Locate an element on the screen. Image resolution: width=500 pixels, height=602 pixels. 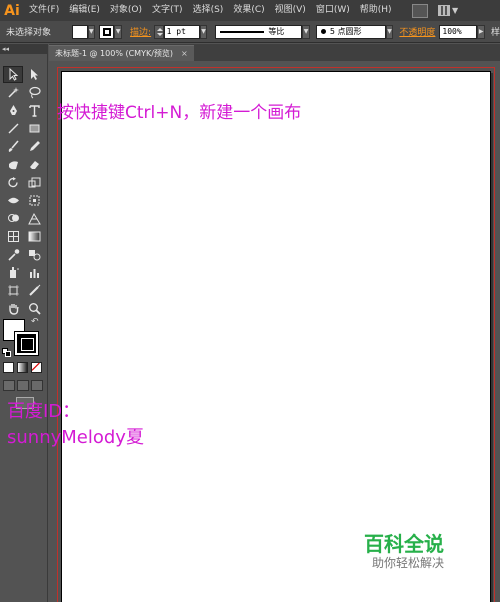
arrange-documents-icon is located at coordinates (444, 10).